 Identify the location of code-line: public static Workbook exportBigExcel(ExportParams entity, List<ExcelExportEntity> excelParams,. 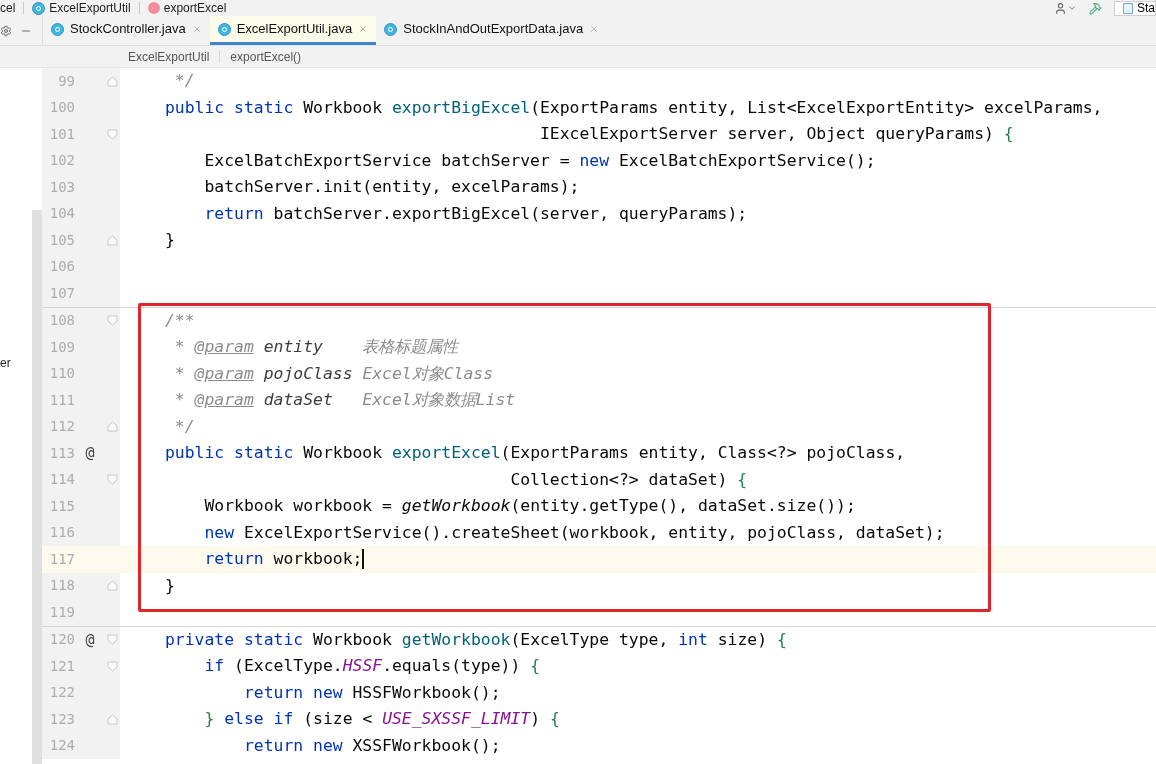
(634, 107).